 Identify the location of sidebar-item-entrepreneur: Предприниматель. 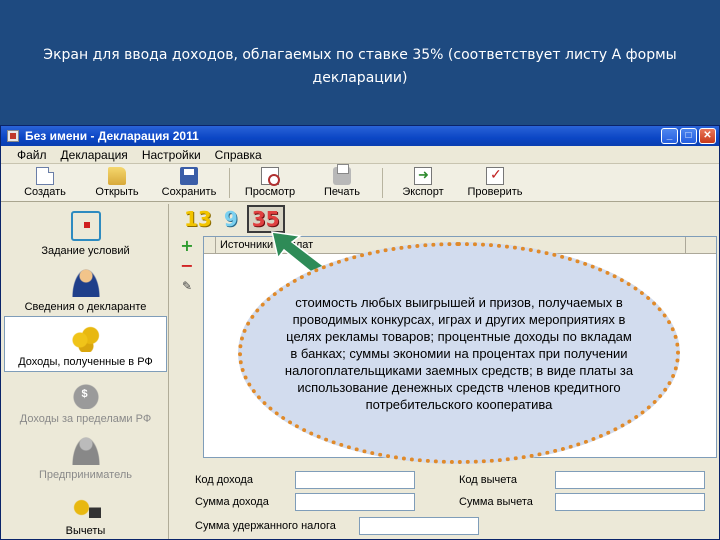
(85, 456).